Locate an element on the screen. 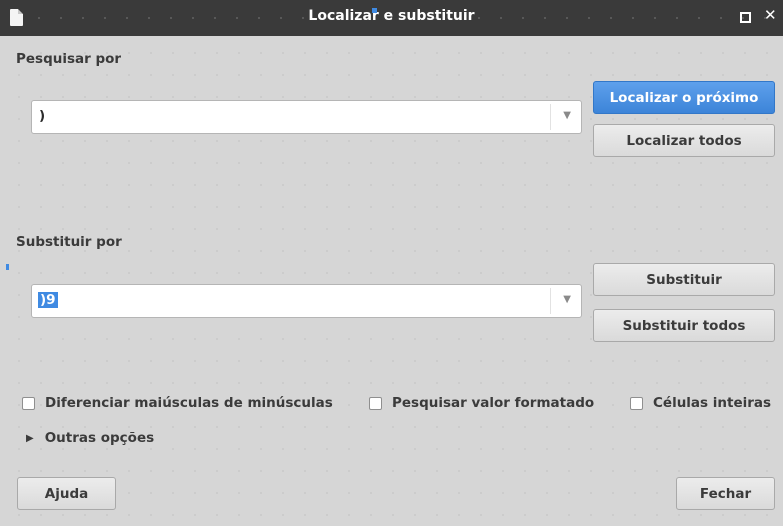  match-case-label: Diferenciar maiúsculas de minúsculas is located at coordinates (189, 403).